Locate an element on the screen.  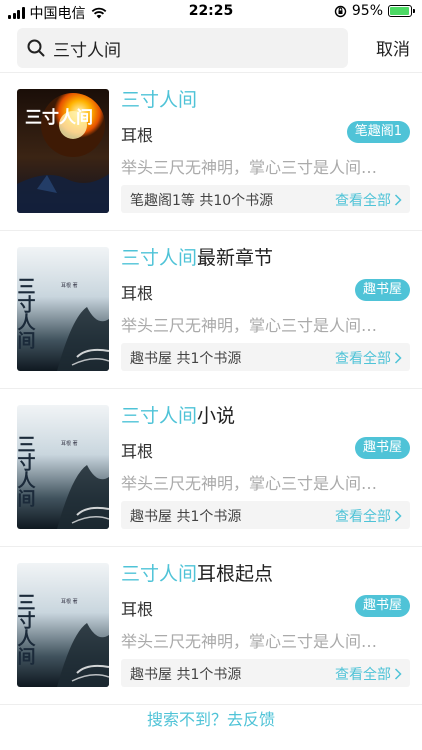
battery-icon is located at coordinates (401, 11).